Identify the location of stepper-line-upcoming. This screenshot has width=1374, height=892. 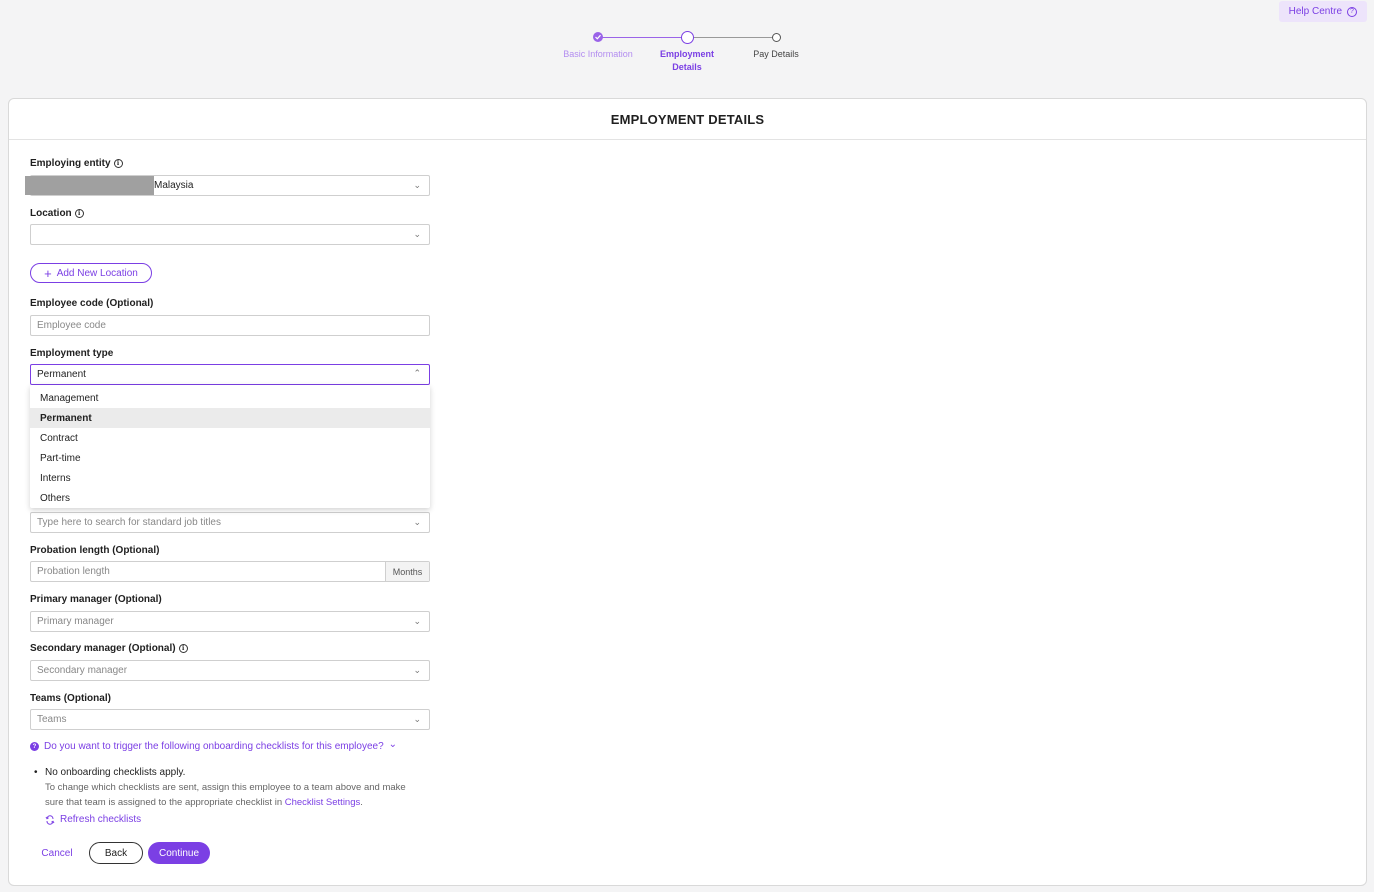
(733, 37).